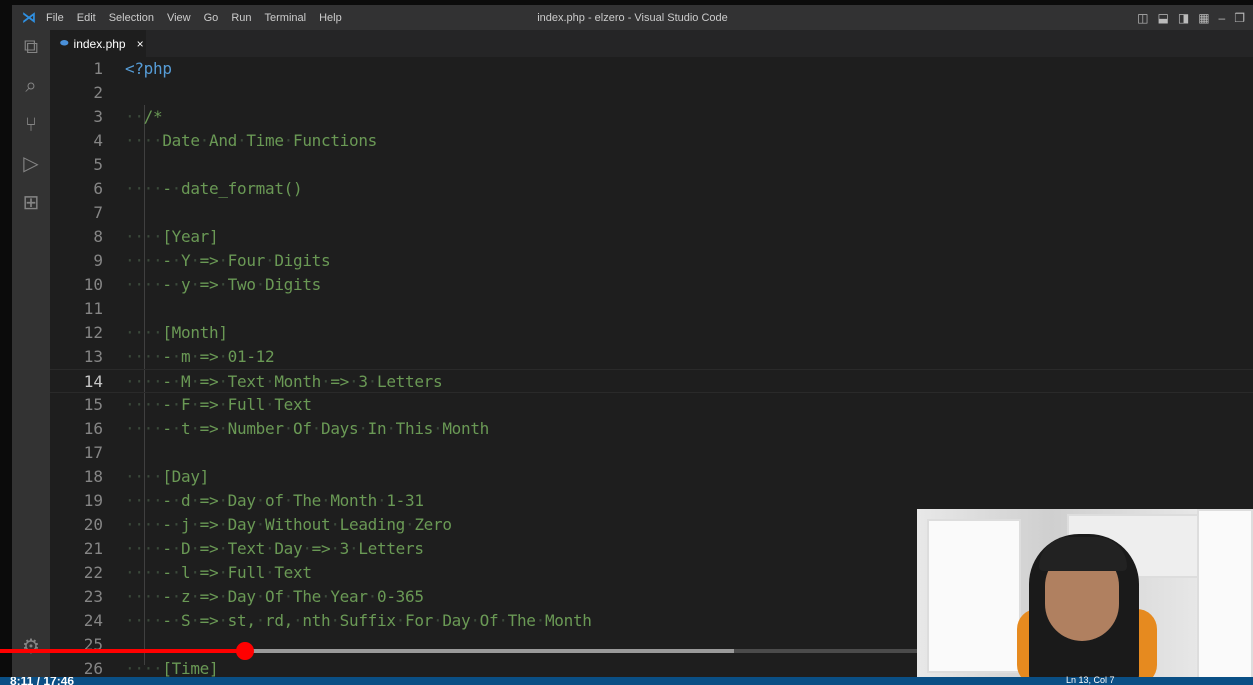 Image resolution: width=1253 pixels, height=685 pixels. I want to click on code-text: - l => Full Text, so click(218, 572).